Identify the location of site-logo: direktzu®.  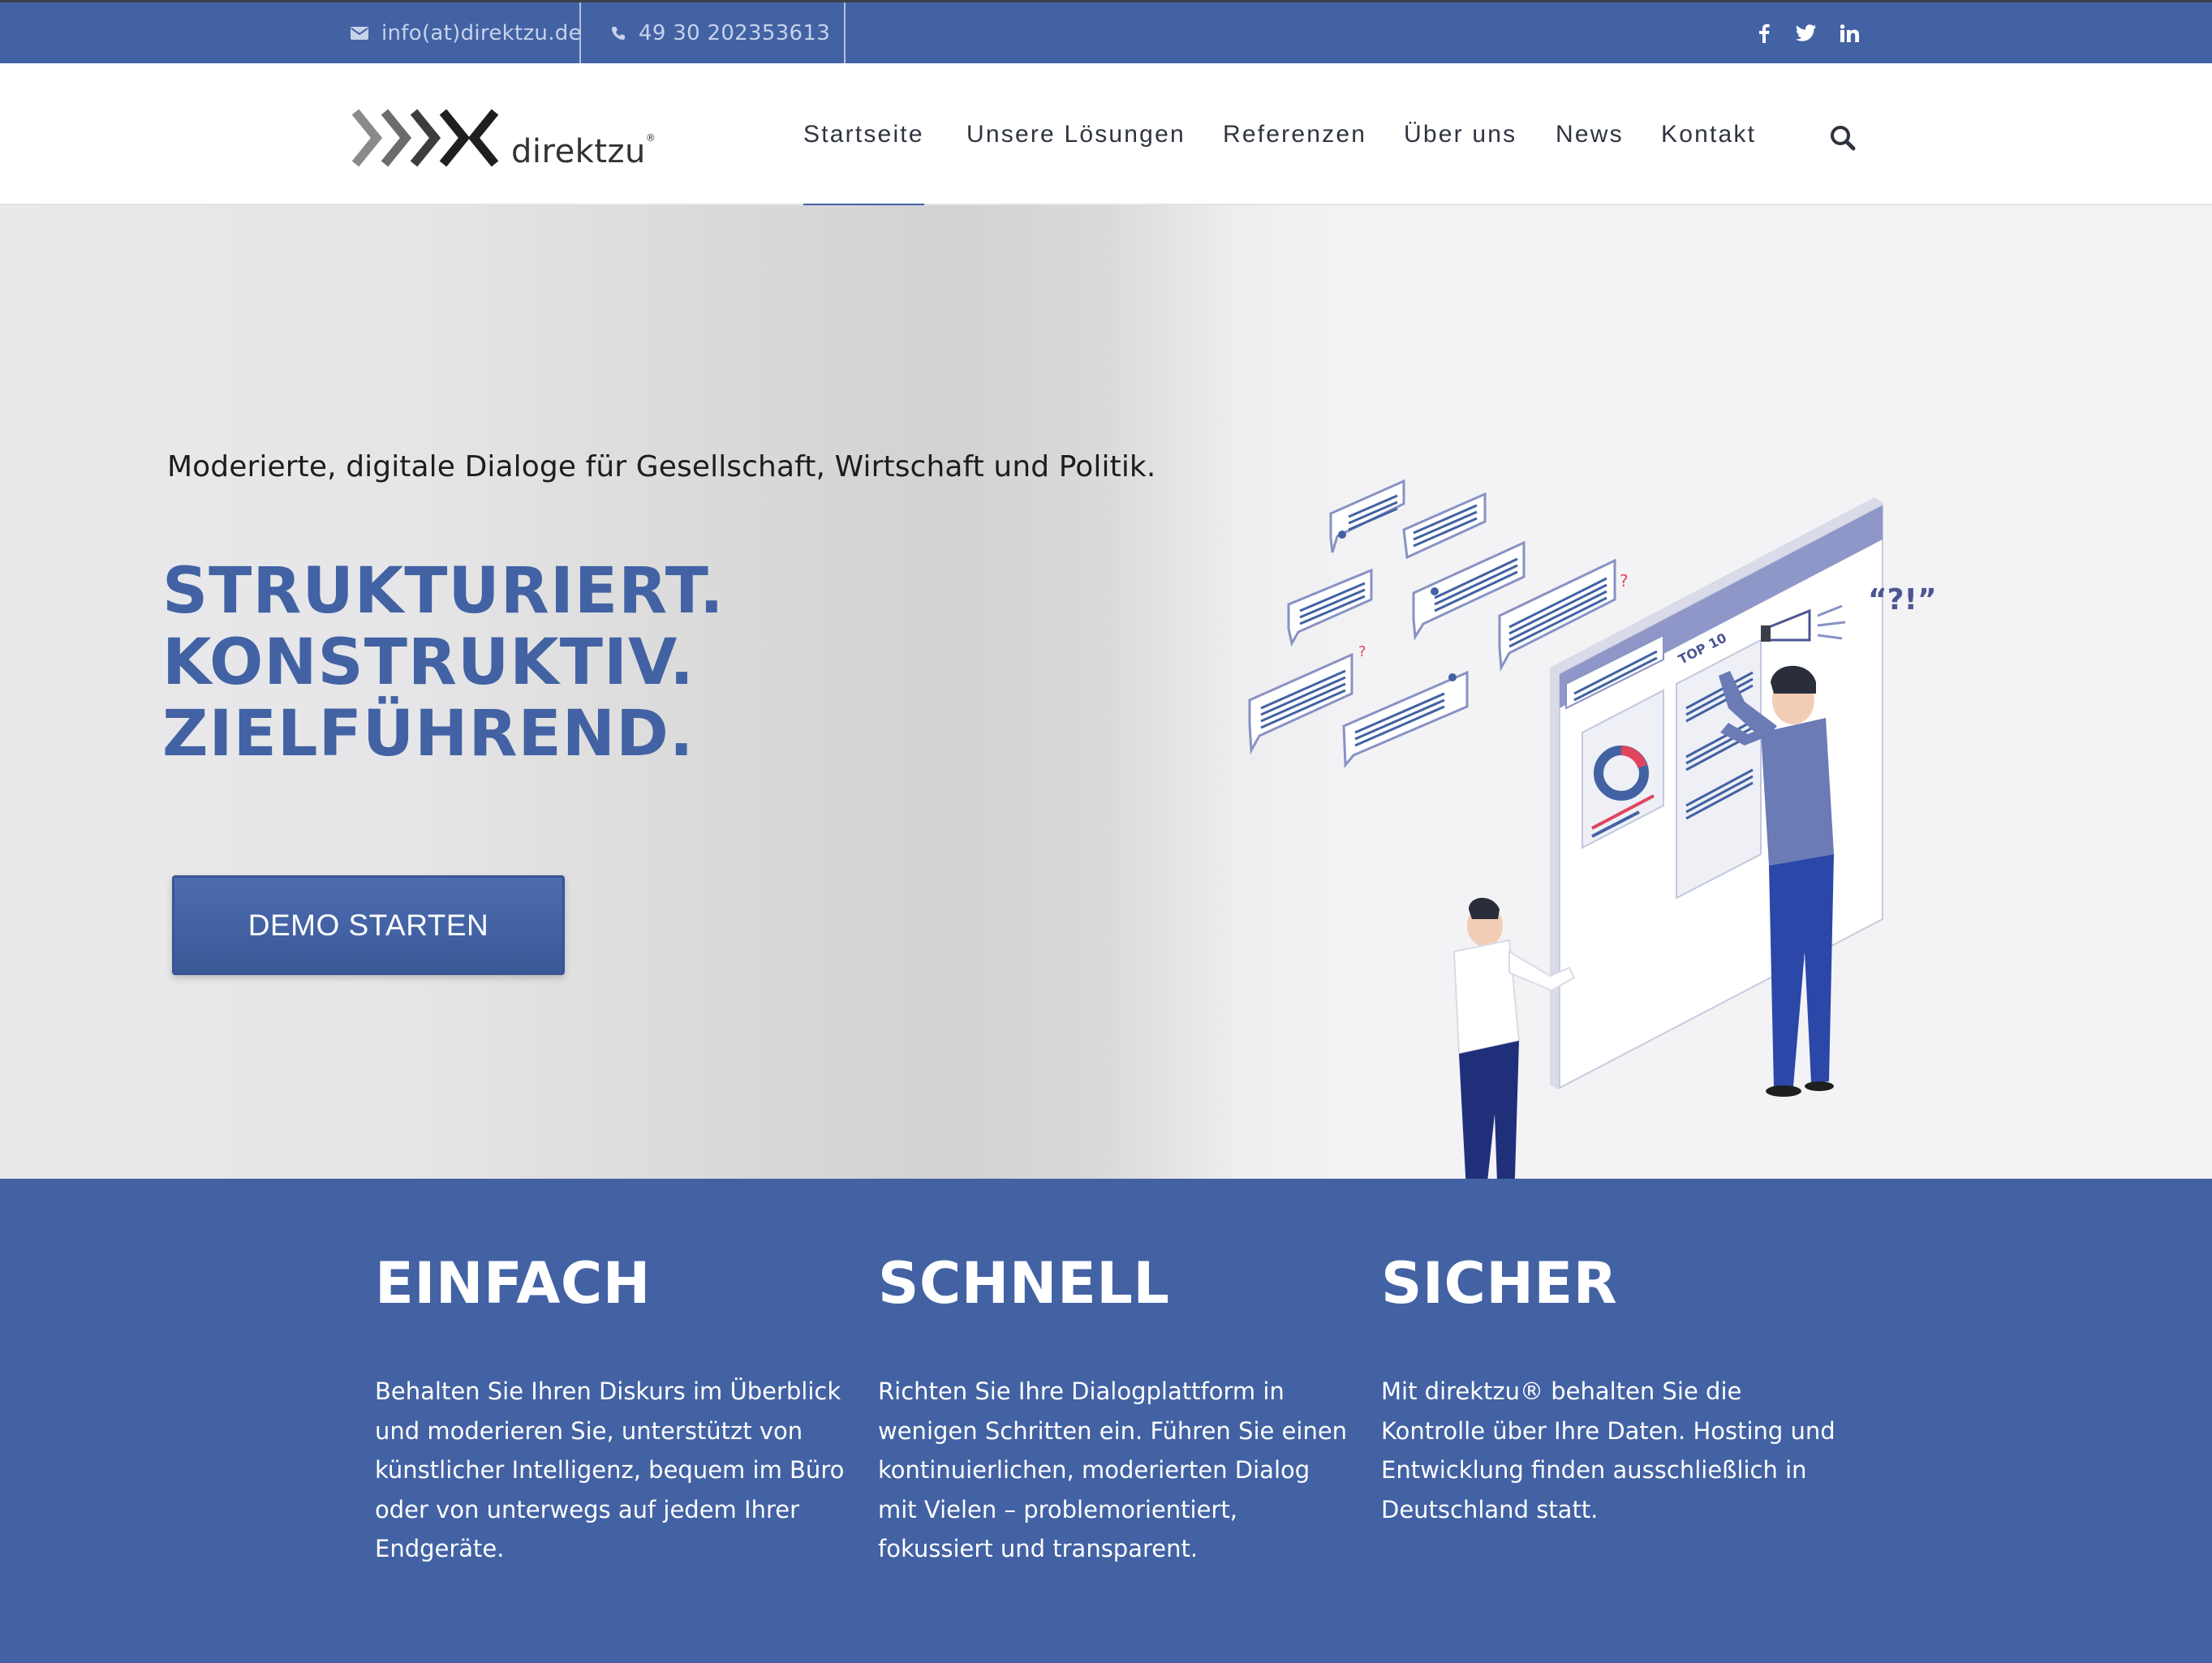
(504, 138).